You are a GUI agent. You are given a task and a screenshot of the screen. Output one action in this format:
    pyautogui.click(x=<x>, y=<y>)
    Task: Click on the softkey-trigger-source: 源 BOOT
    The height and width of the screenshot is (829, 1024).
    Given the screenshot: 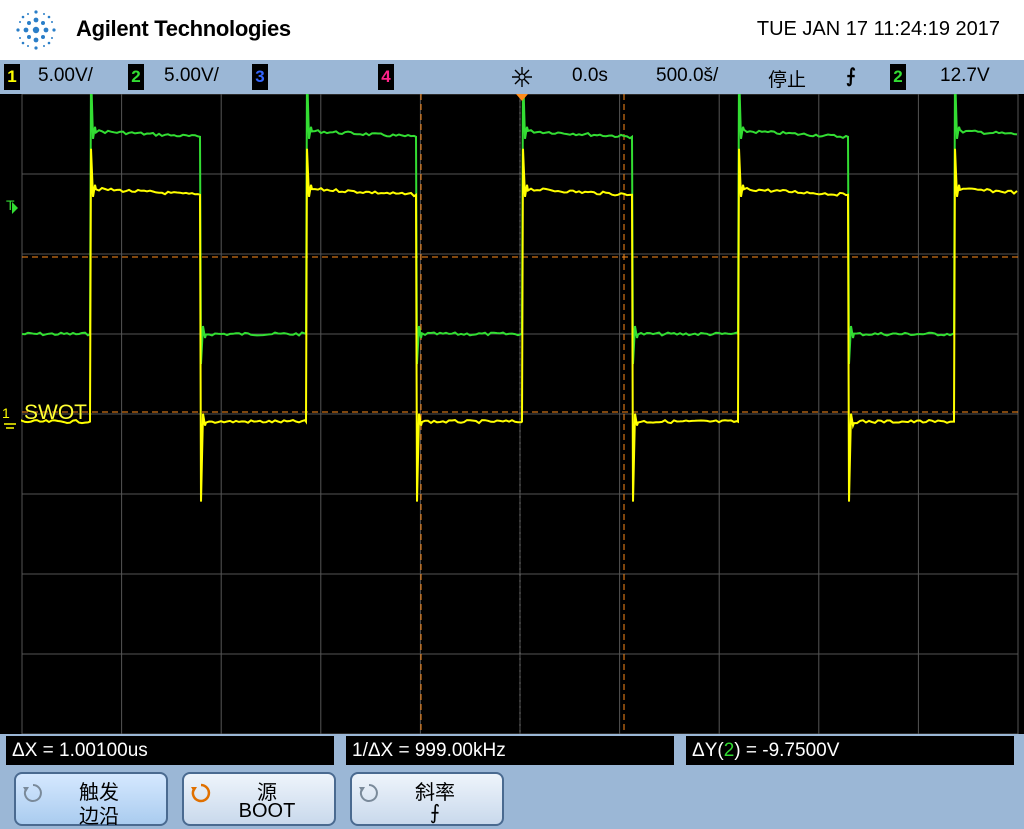 What is the action you would take?
    pyautogui.click(x=259, y=799)
    